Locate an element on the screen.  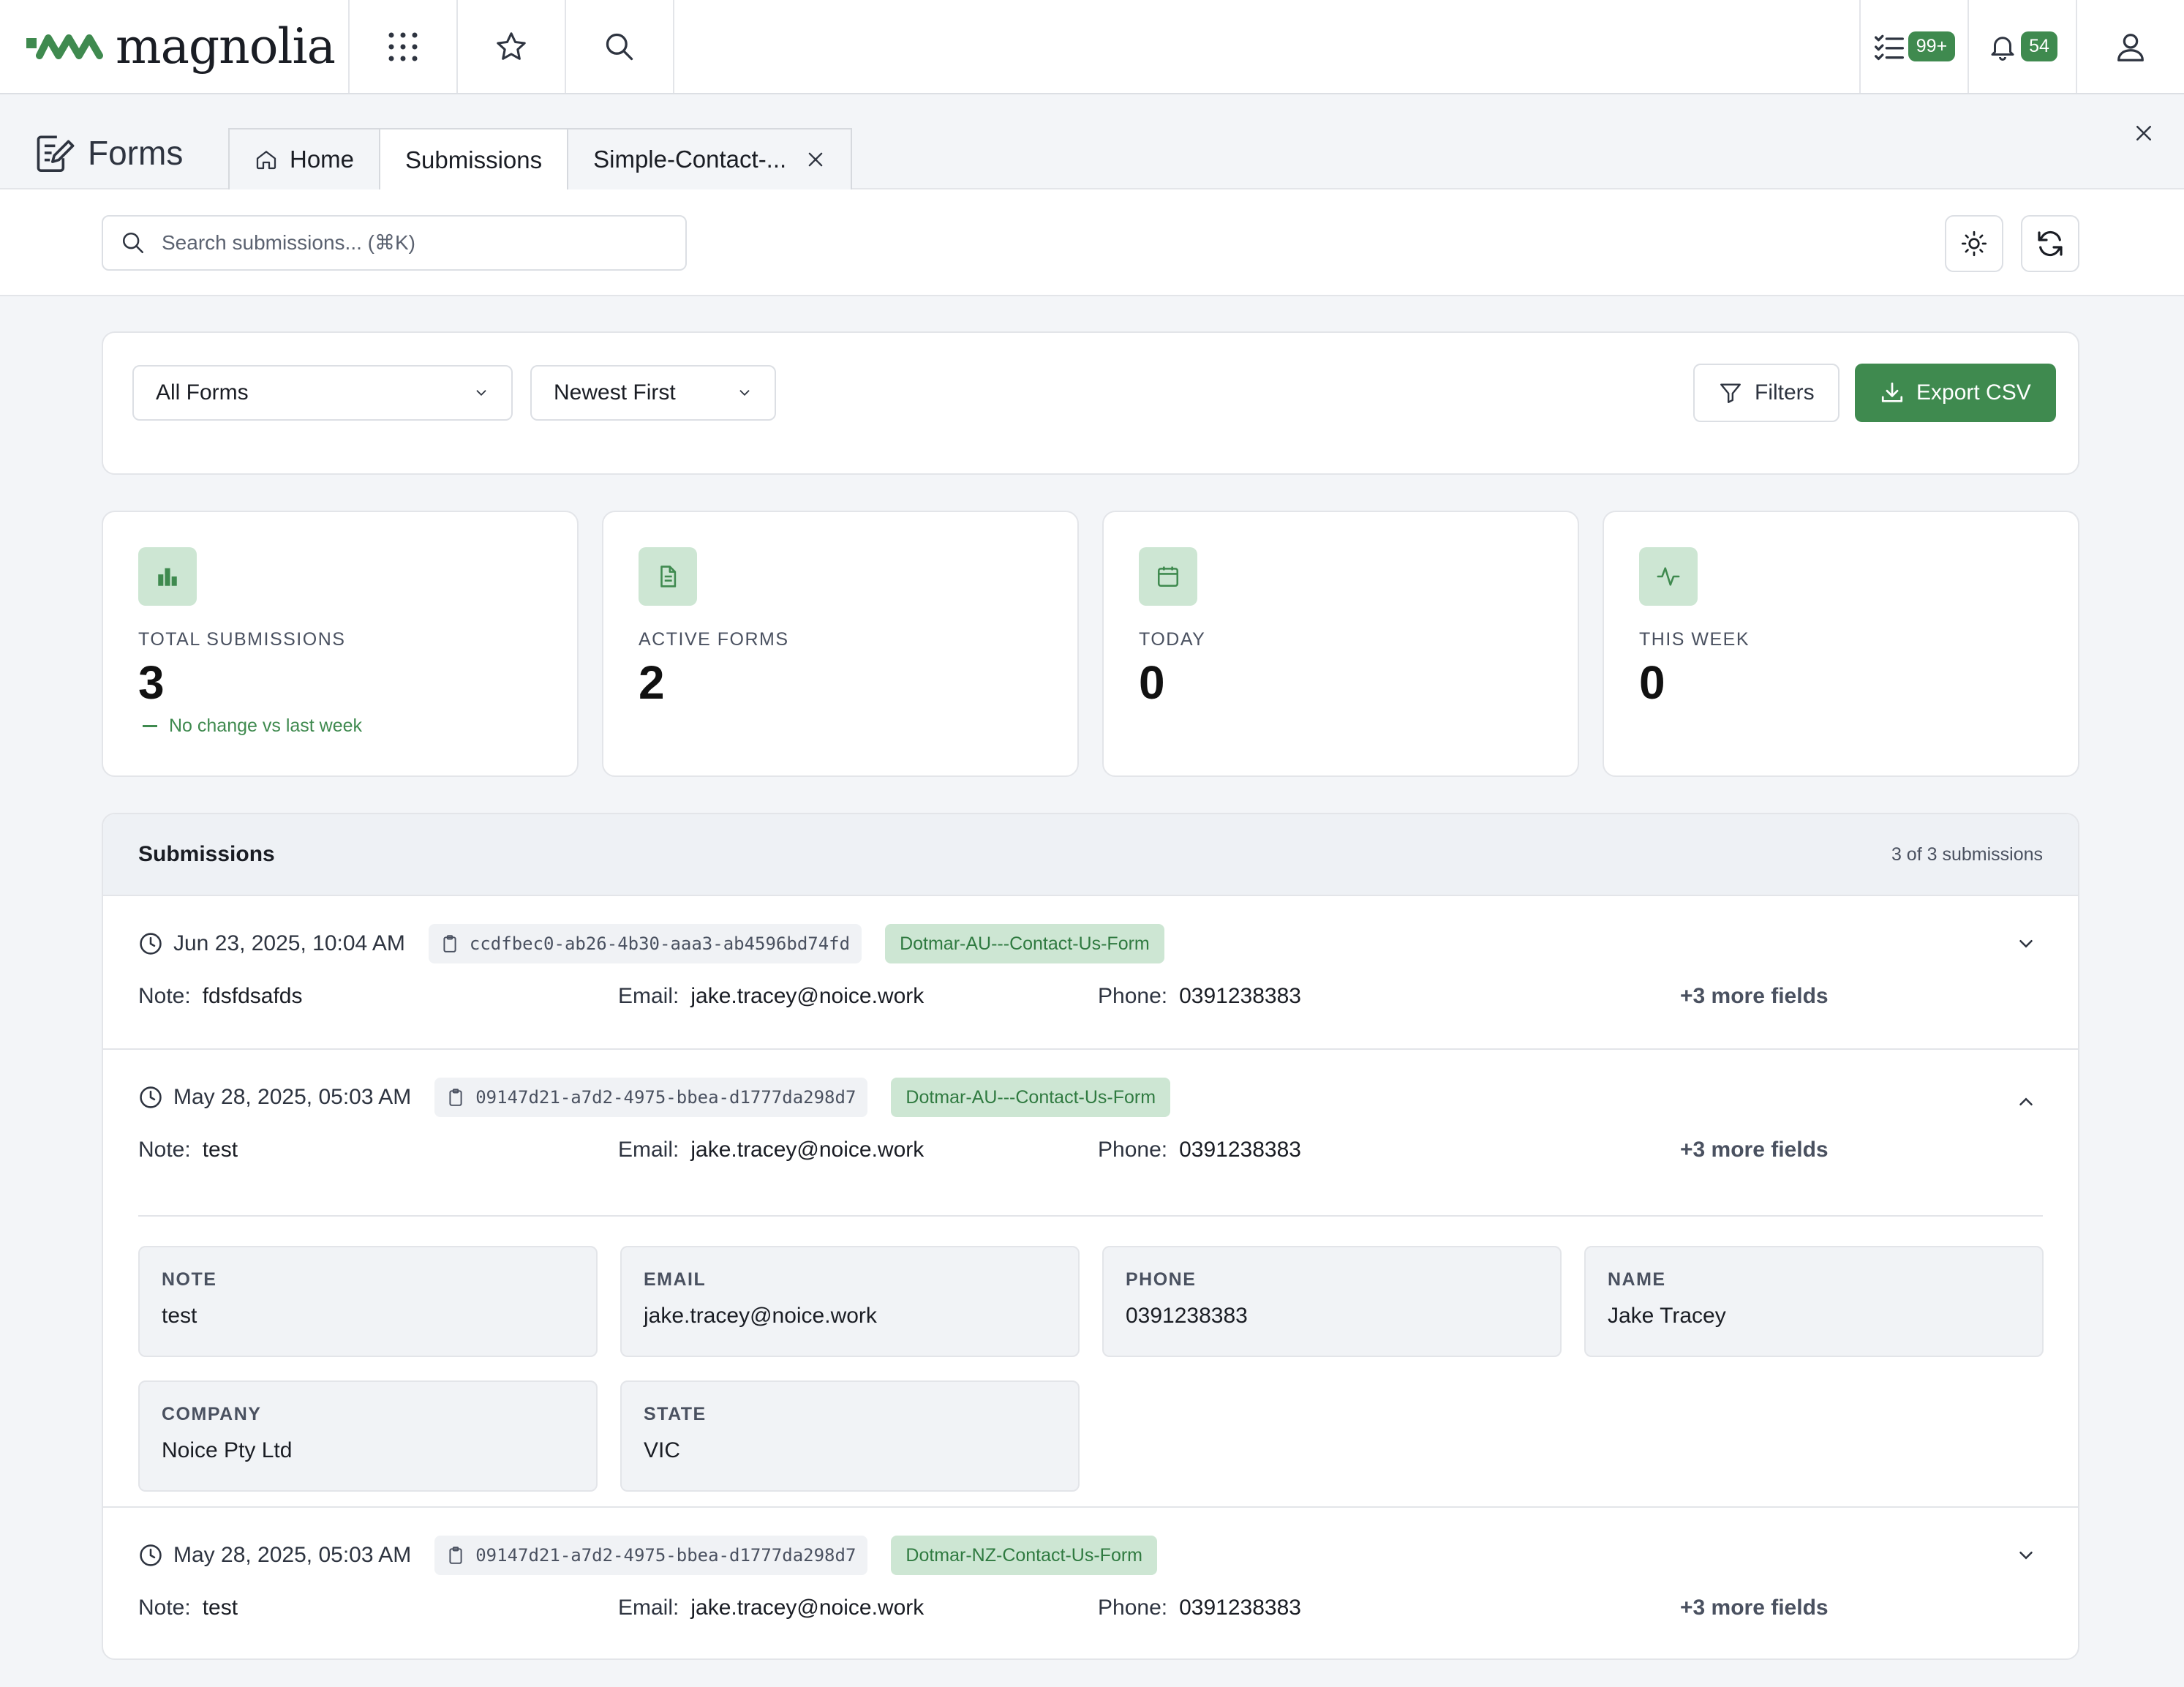
tab-home-label: Home is located at coordinates (323, 159).